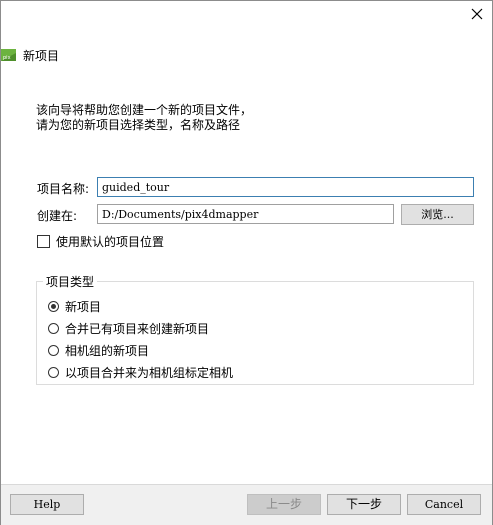 The image size is (493, 525). I want to click on intro-text: 该向导将帮助您创建一个新的项目文件， 请为您的新项目选择类型，名称及路径, so click(144, 118).